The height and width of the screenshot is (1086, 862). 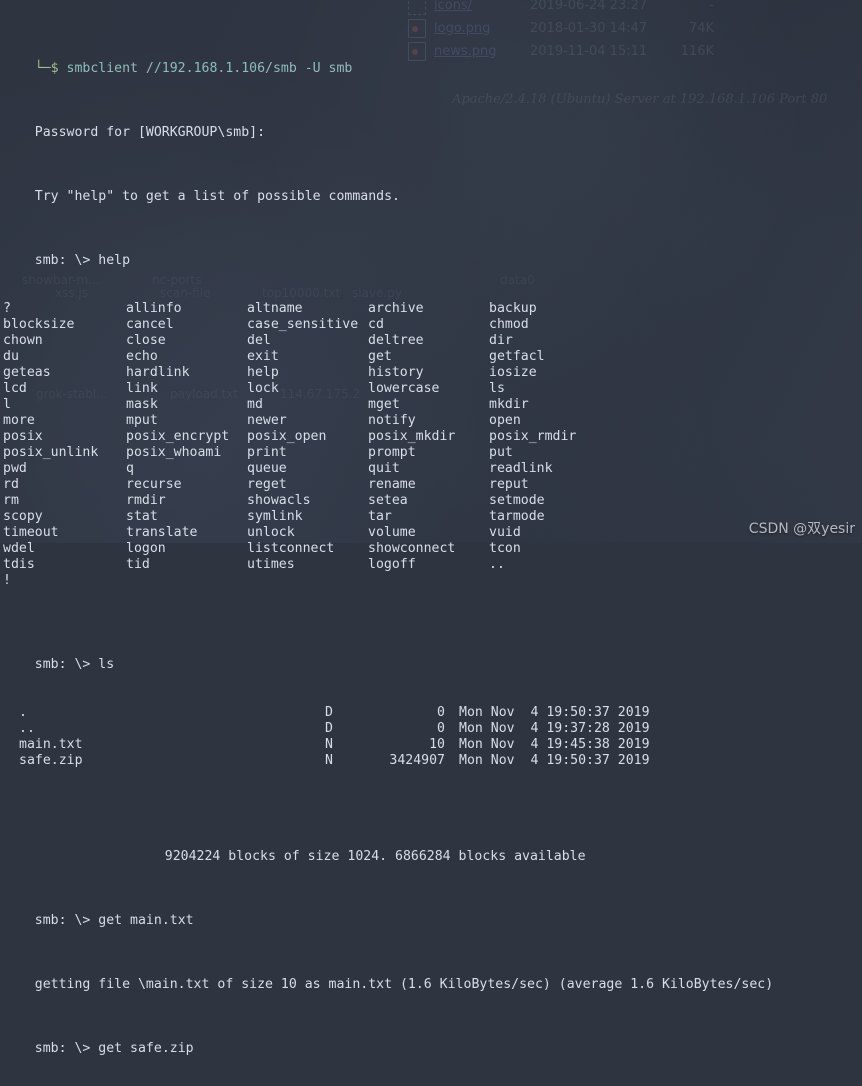 What do you see at coordinates (19, 548) in the screenshot?
I see `command-name: wdel` at bounding box center [19, 548].